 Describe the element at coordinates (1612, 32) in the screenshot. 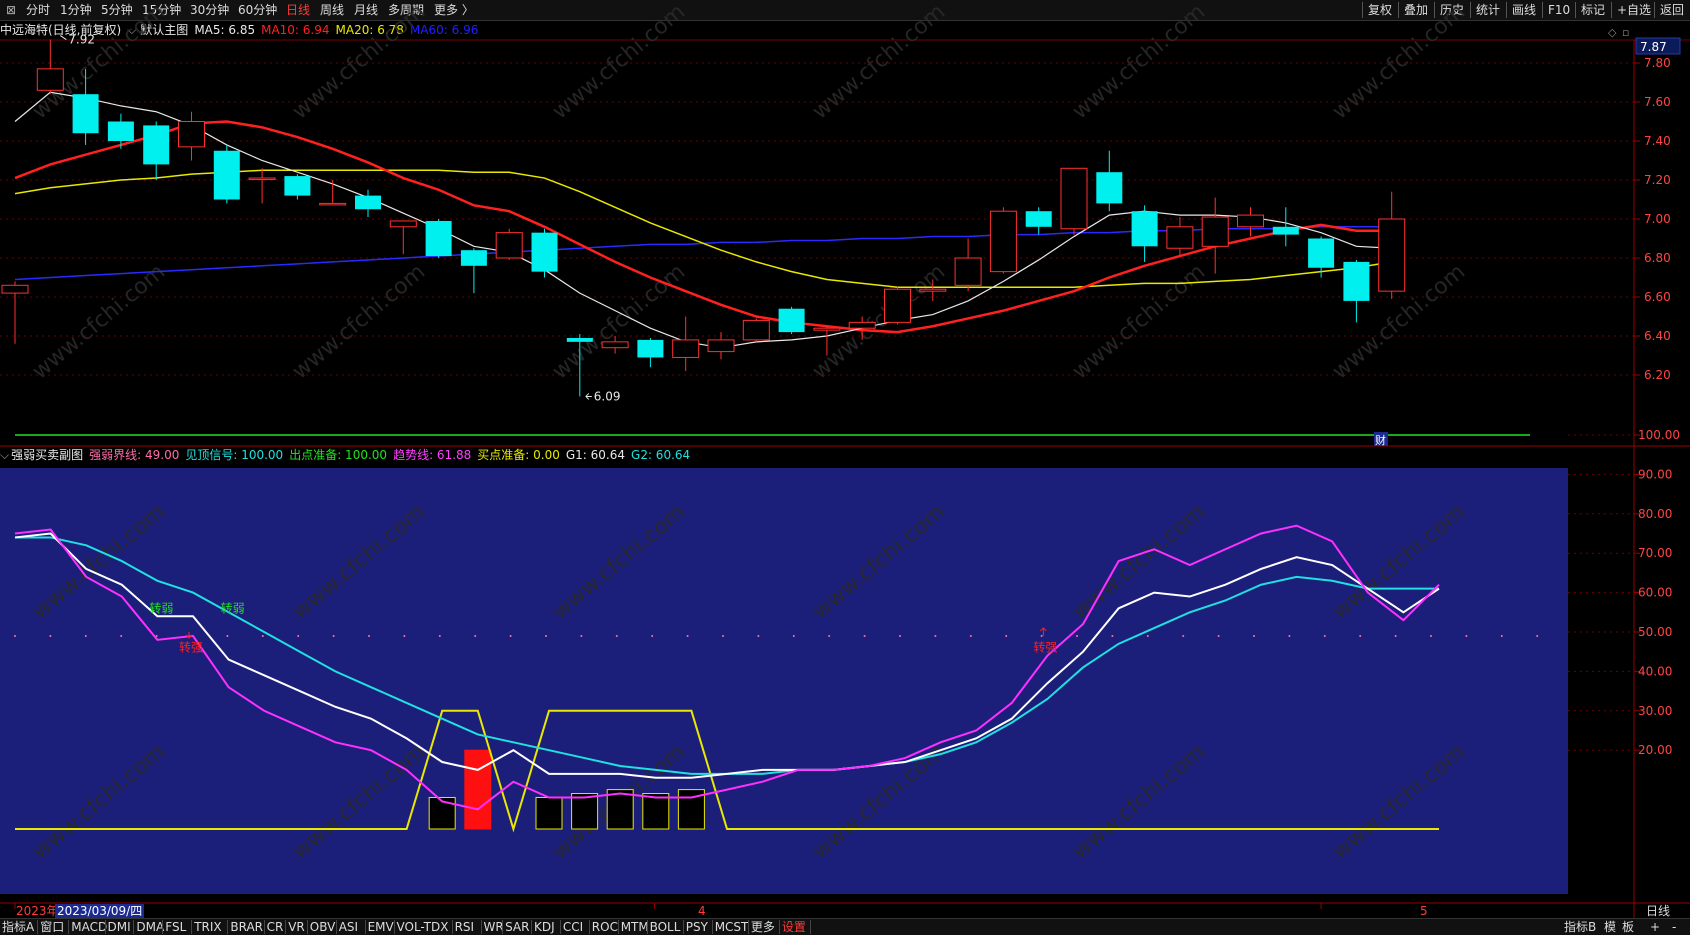

I see `scroll-up-icon: ◇` at that location.